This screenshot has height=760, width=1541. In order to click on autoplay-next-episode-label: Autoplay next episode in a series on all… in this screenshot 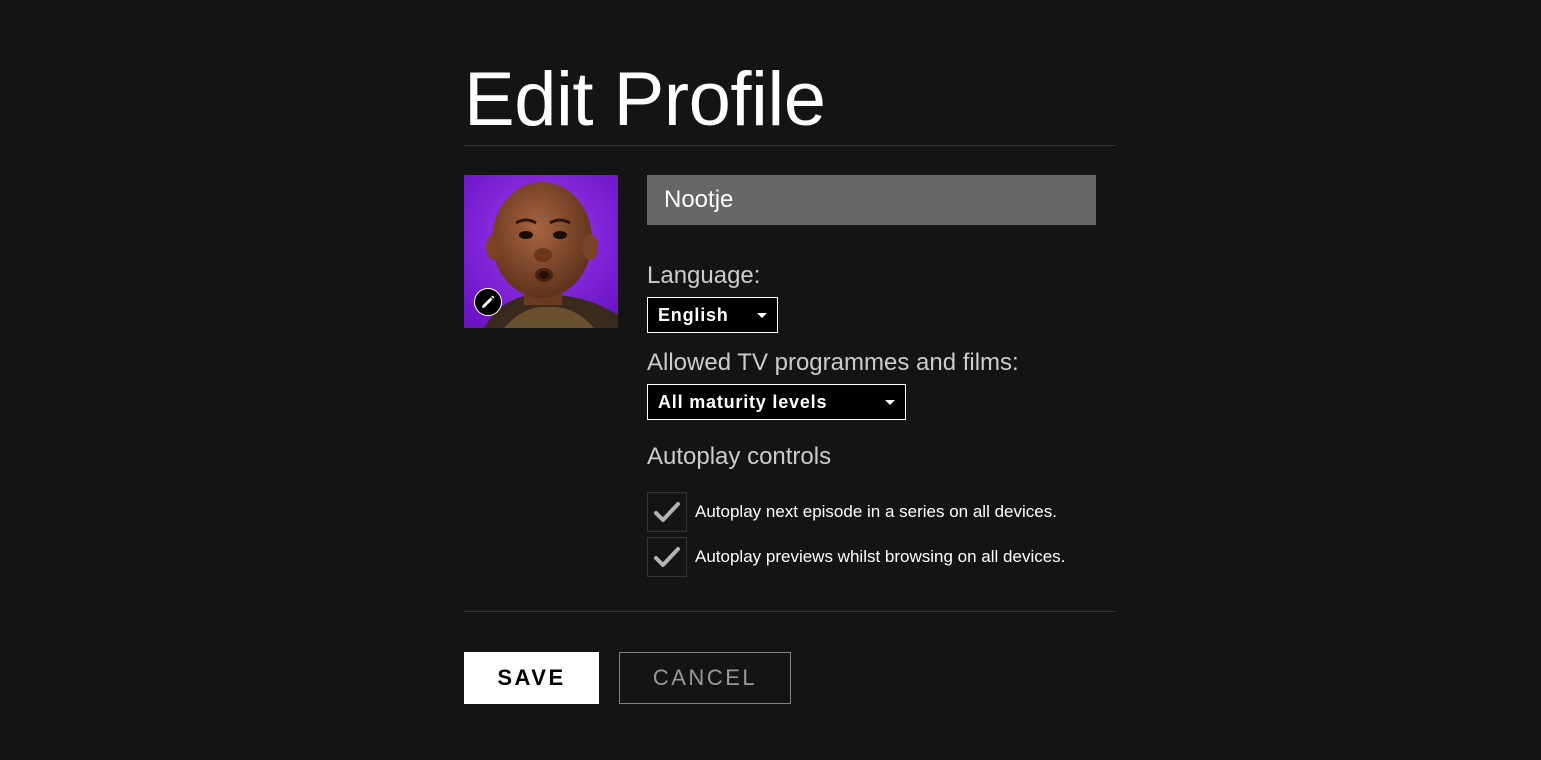, I will do `click(876, 511)`.